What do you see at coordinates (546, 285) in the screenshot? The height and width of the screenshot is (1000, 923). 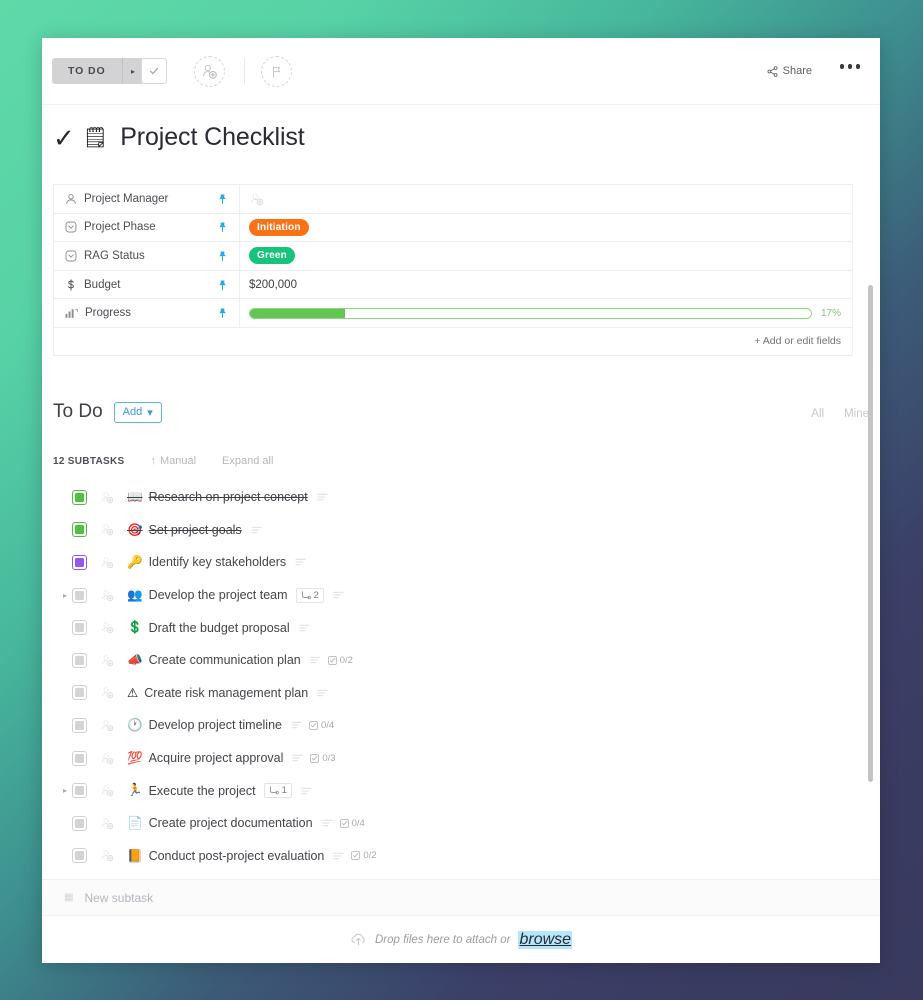 I see `field-value-cell: $200,000` at bounding box center [546, 285].